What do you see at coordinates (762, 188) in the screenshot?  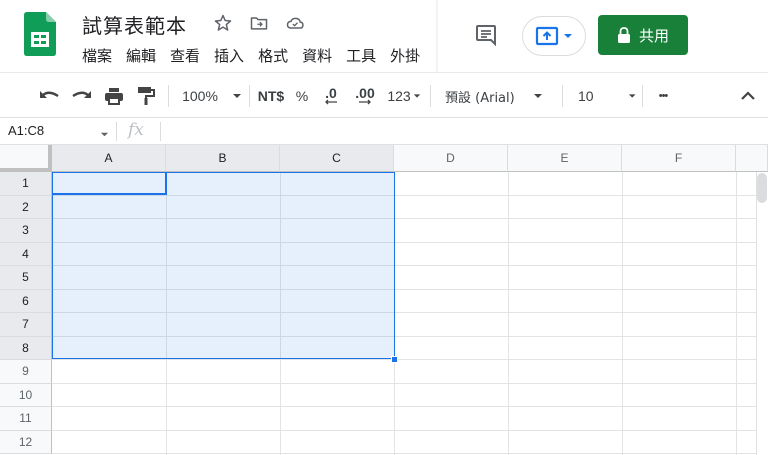 I see `scrollbar-thumb` at bounding box center [762, 188].